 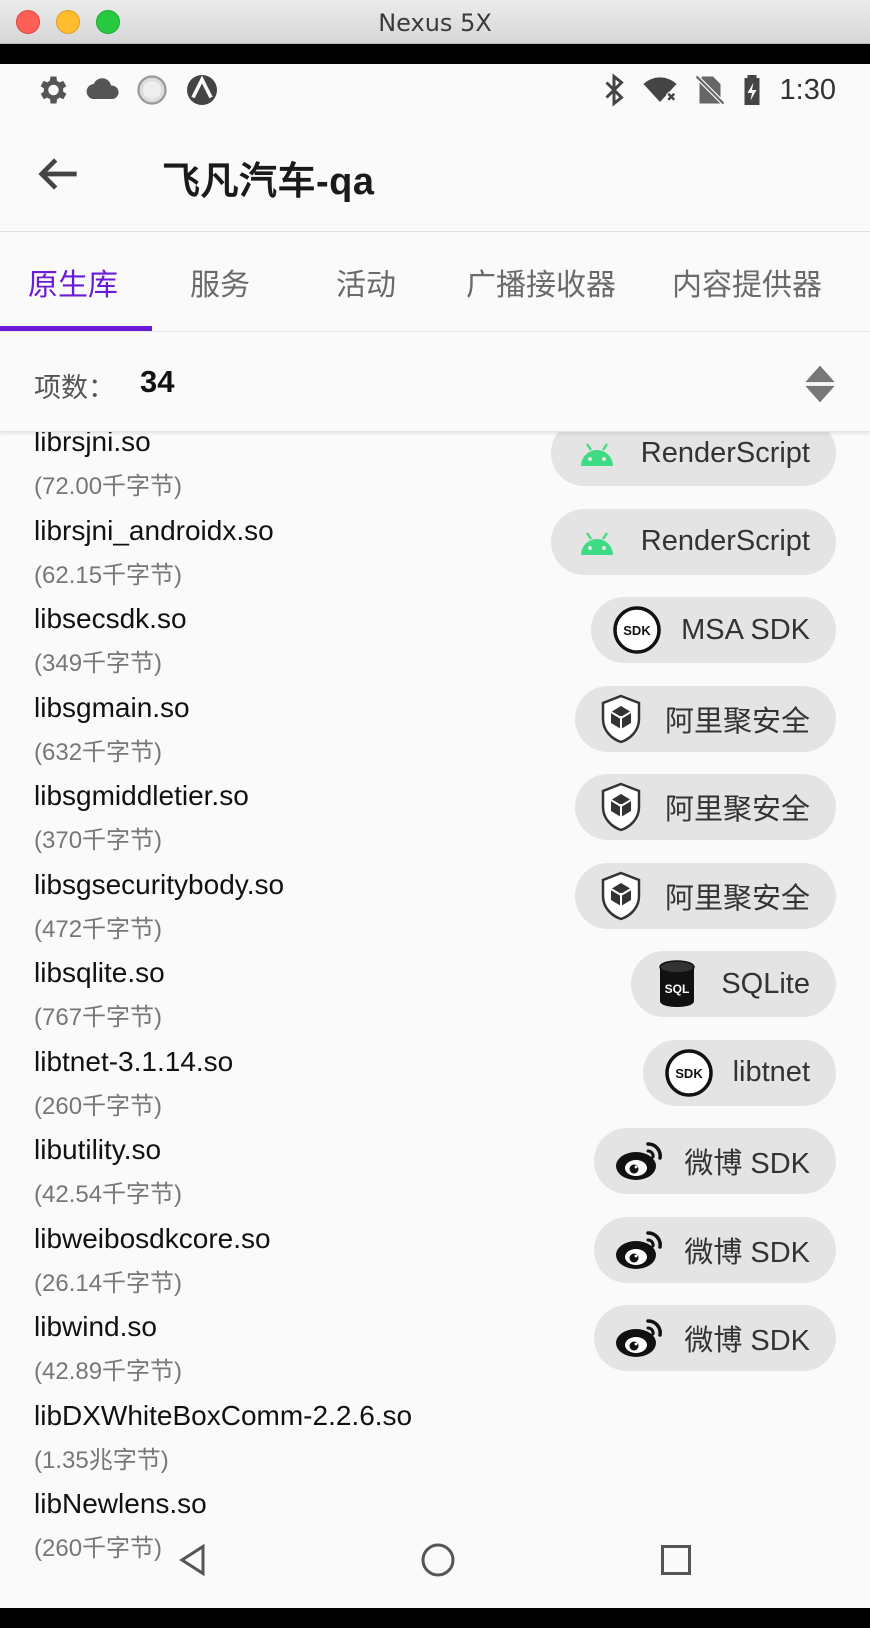 What do you see at coordinates (771, 1072) in the screenshot?
I see `sdk-chip-label: libtnet` at bounding box center [771, 1072].